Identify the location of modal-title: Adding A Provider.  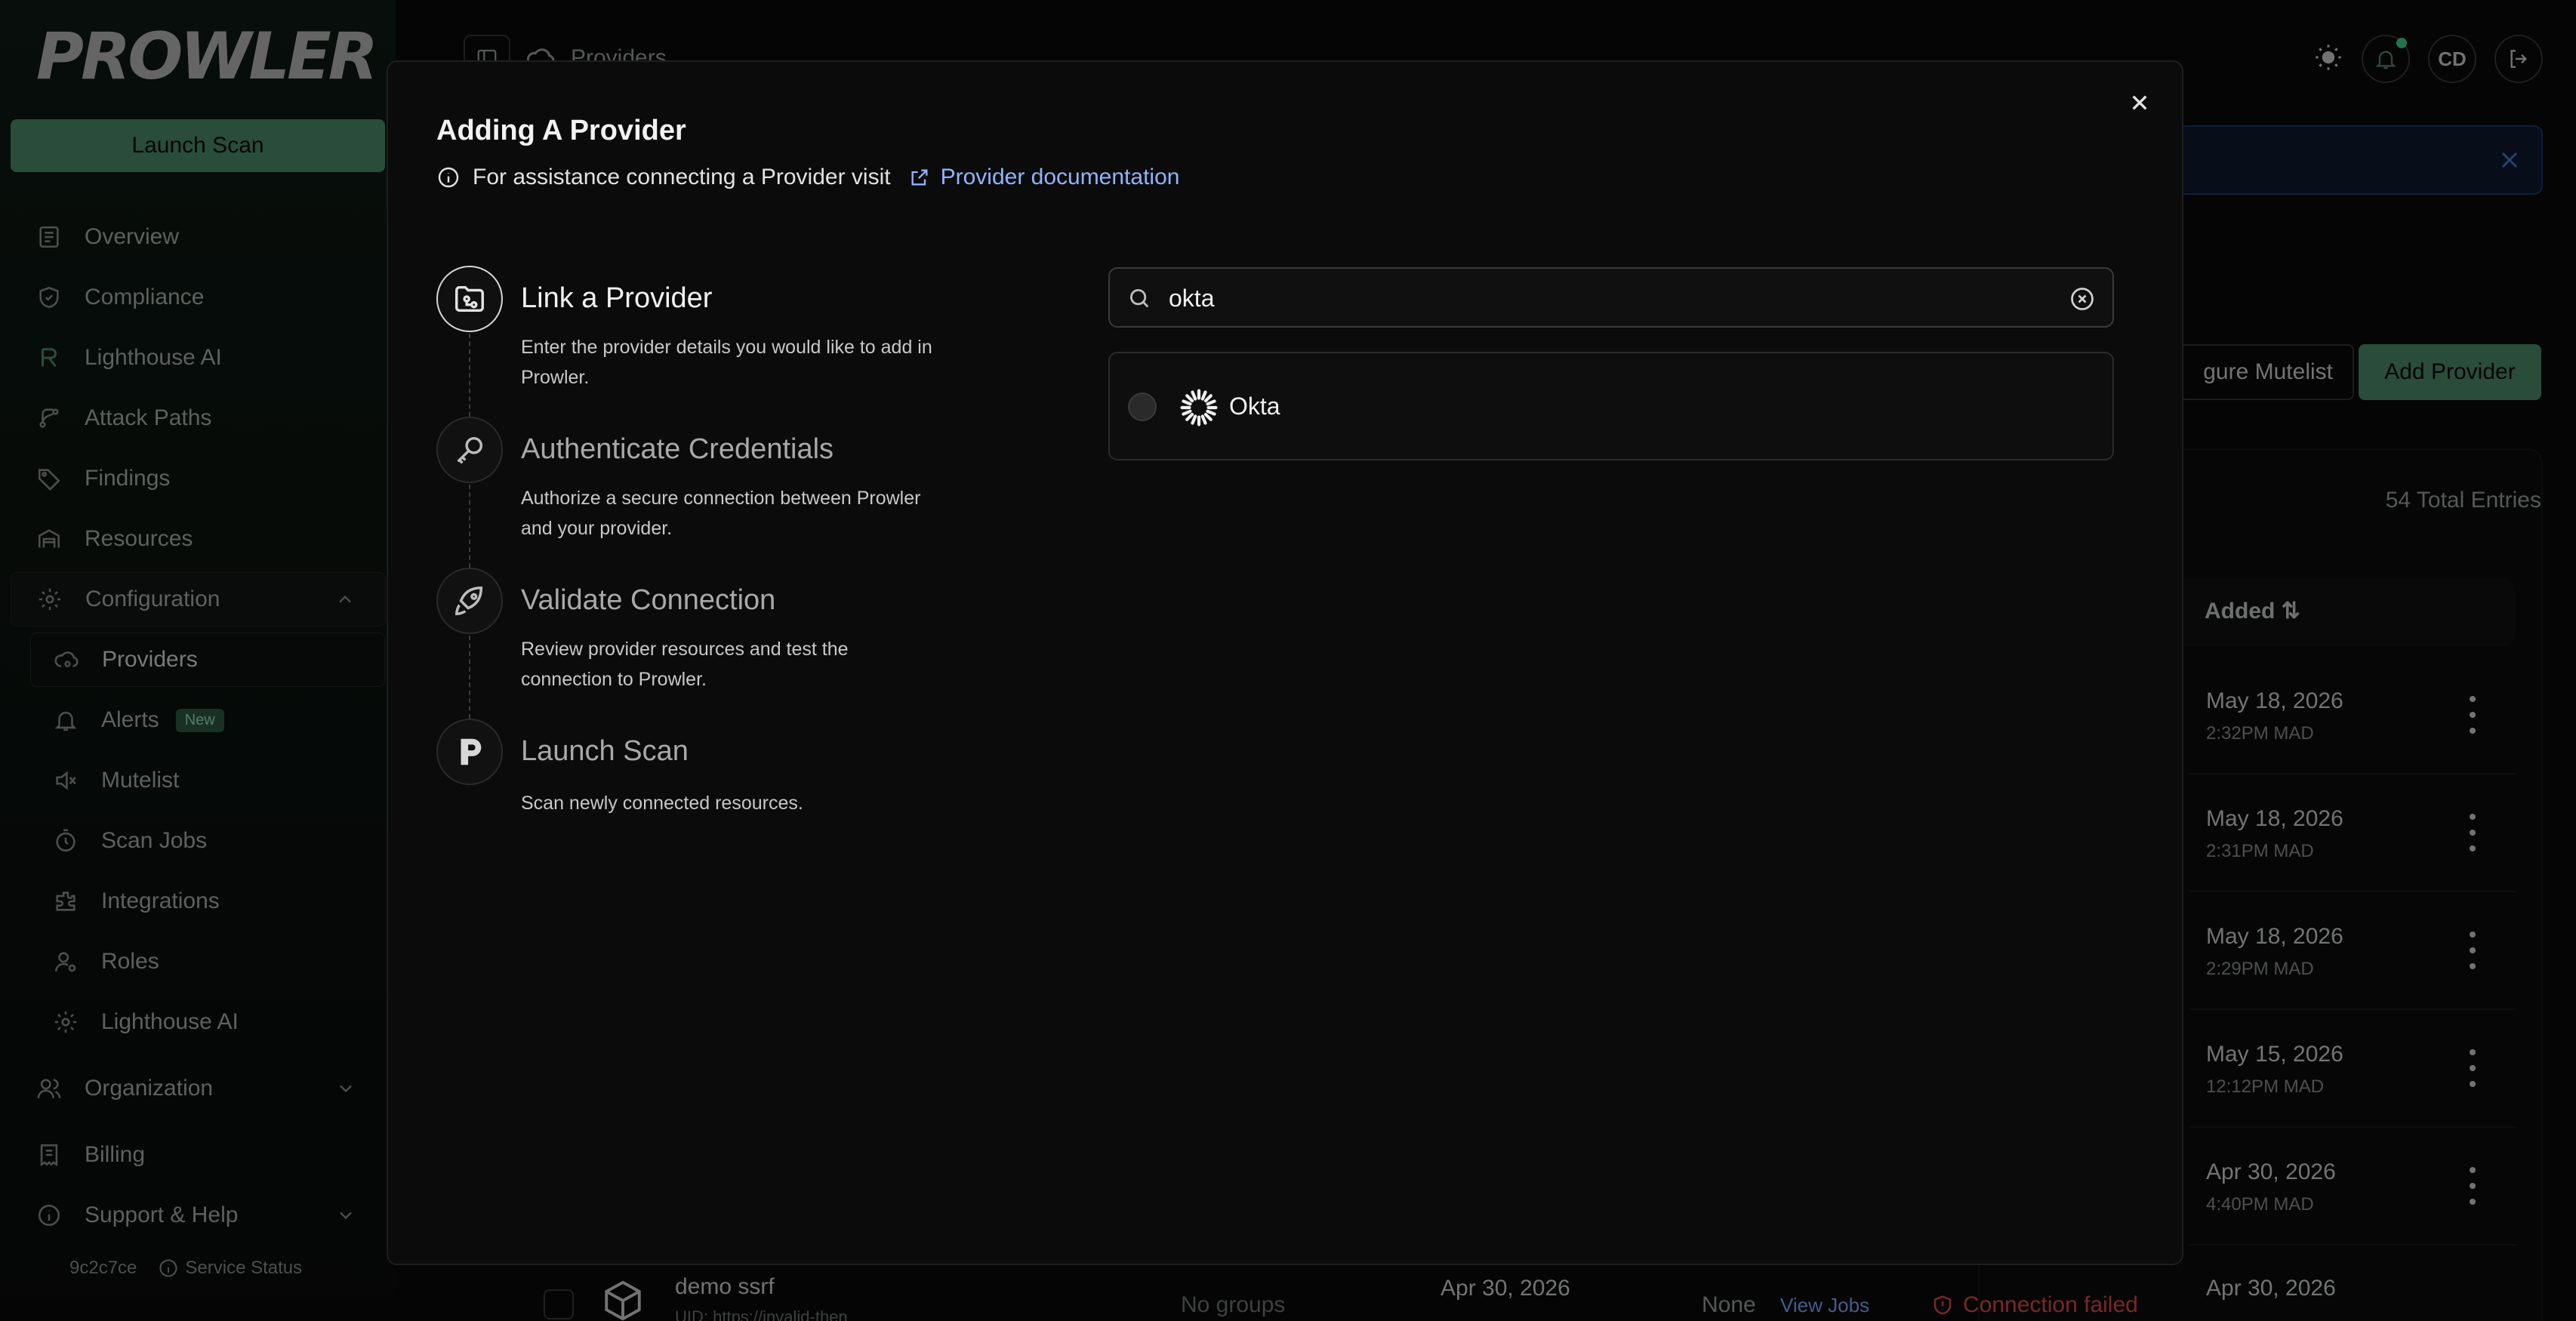
(561, 130).